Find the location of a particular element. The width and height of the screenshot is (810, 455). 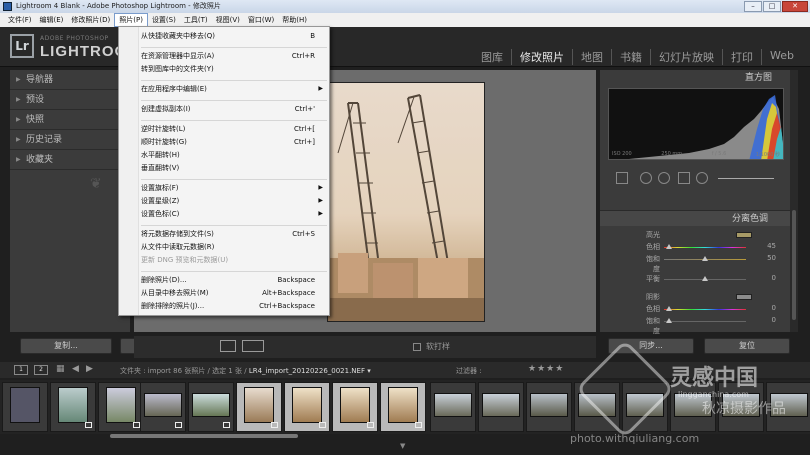

menu-item: 从目录中移去照片(M) Alt+Backspace is located at coordinates (234, 293).